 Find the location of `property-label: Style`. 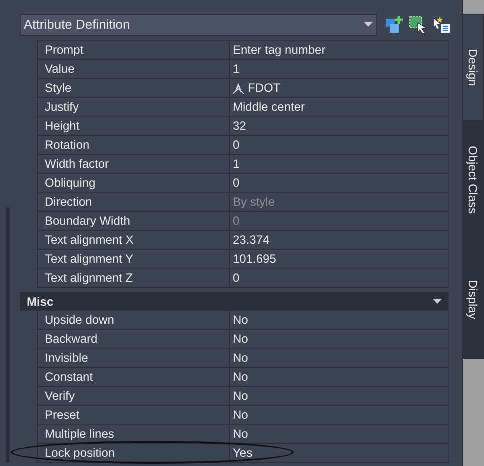

property-label: Style is located at coordinates (134, 88).